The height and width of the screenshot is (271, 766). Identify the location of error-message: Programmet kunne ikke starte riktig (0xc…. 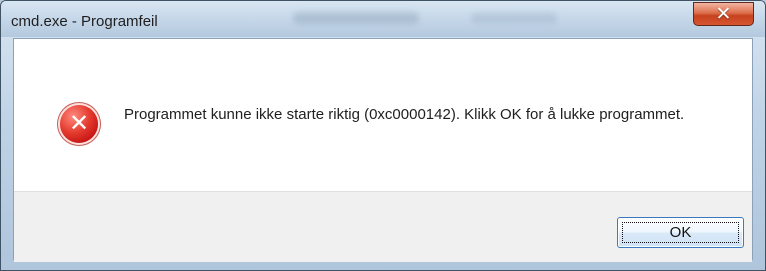
(404, 114).